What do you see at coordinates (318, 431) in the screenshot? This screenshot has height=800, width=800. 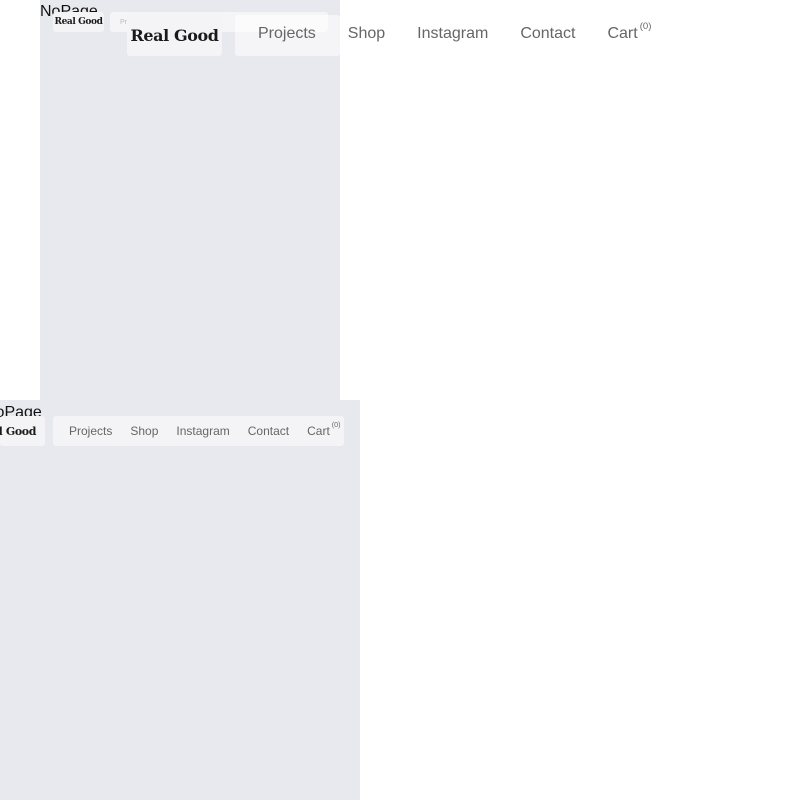 I see `bottom-cart-label: Cart` at bounding box center [318, 431].